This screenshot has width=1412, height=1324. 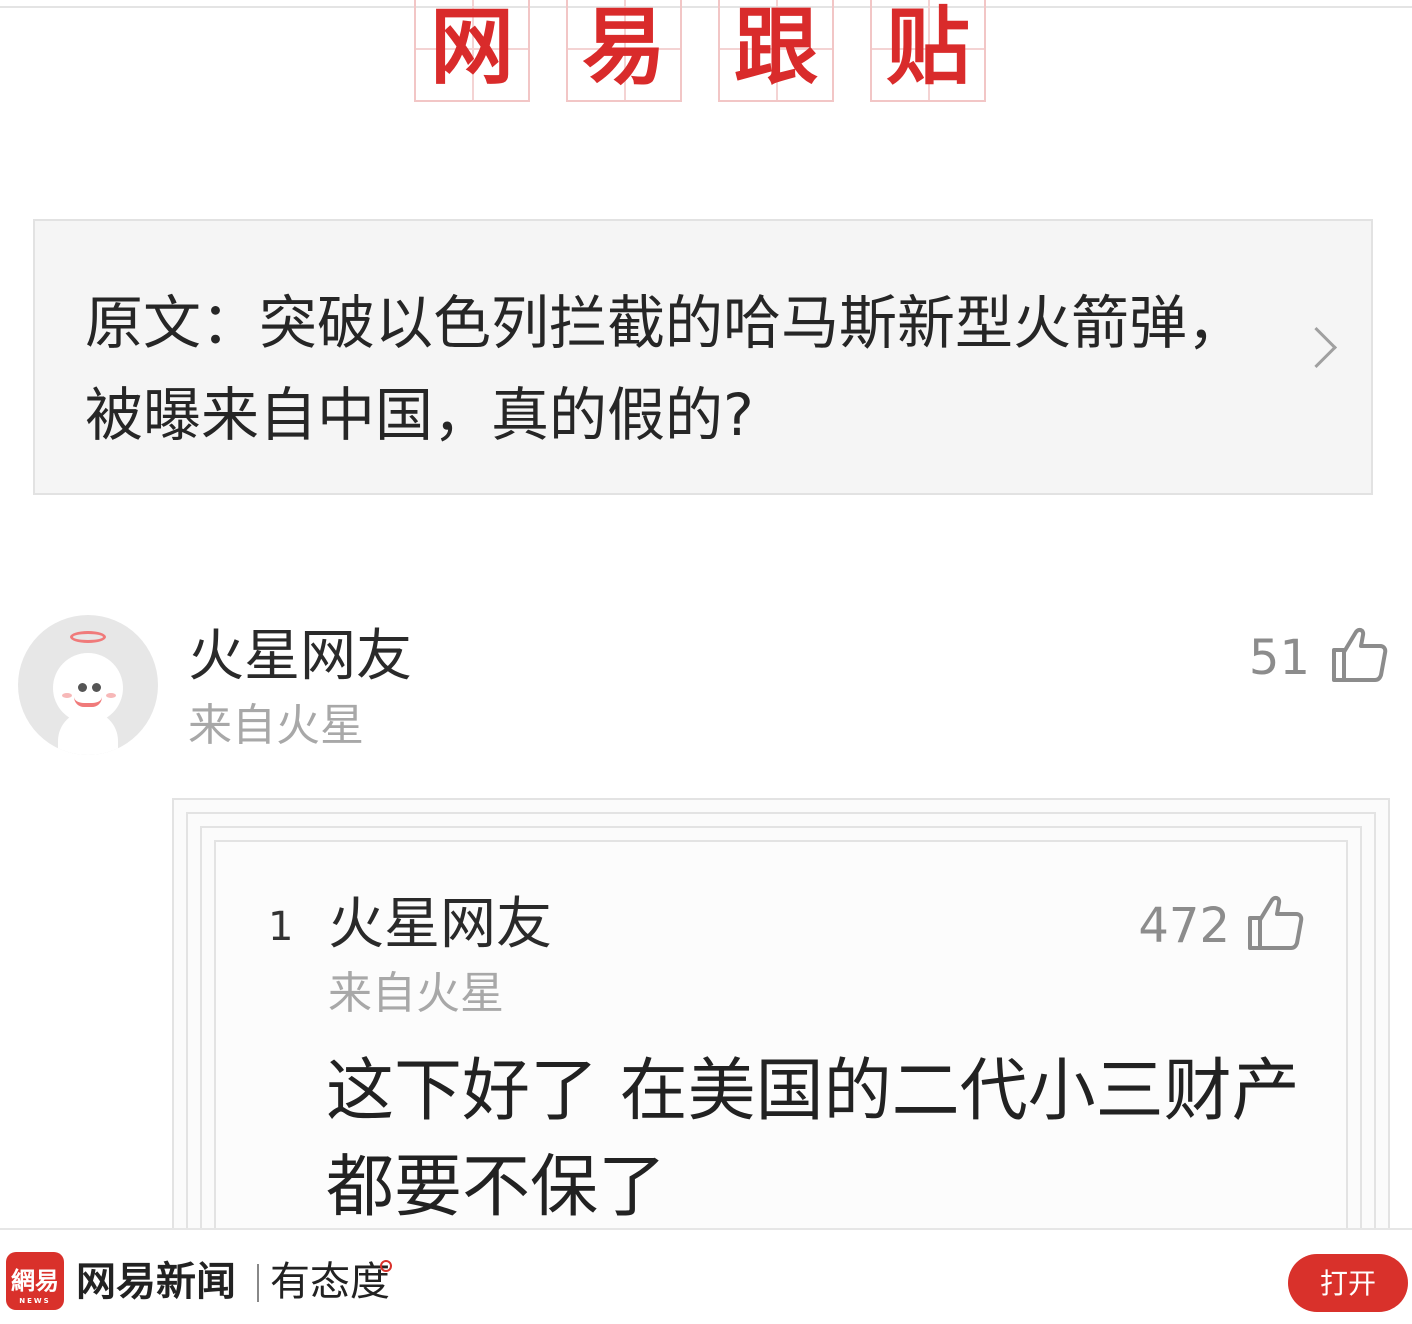 I want to click on slogan-degree-mark, so click(x=386, y=1266).